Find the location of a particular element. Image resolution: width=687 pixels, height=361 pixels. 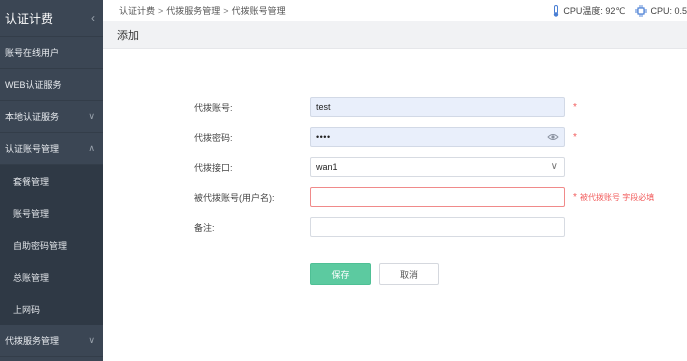

sidebar-subitem-label: 账号管理 is located at coordinates (31, 213).